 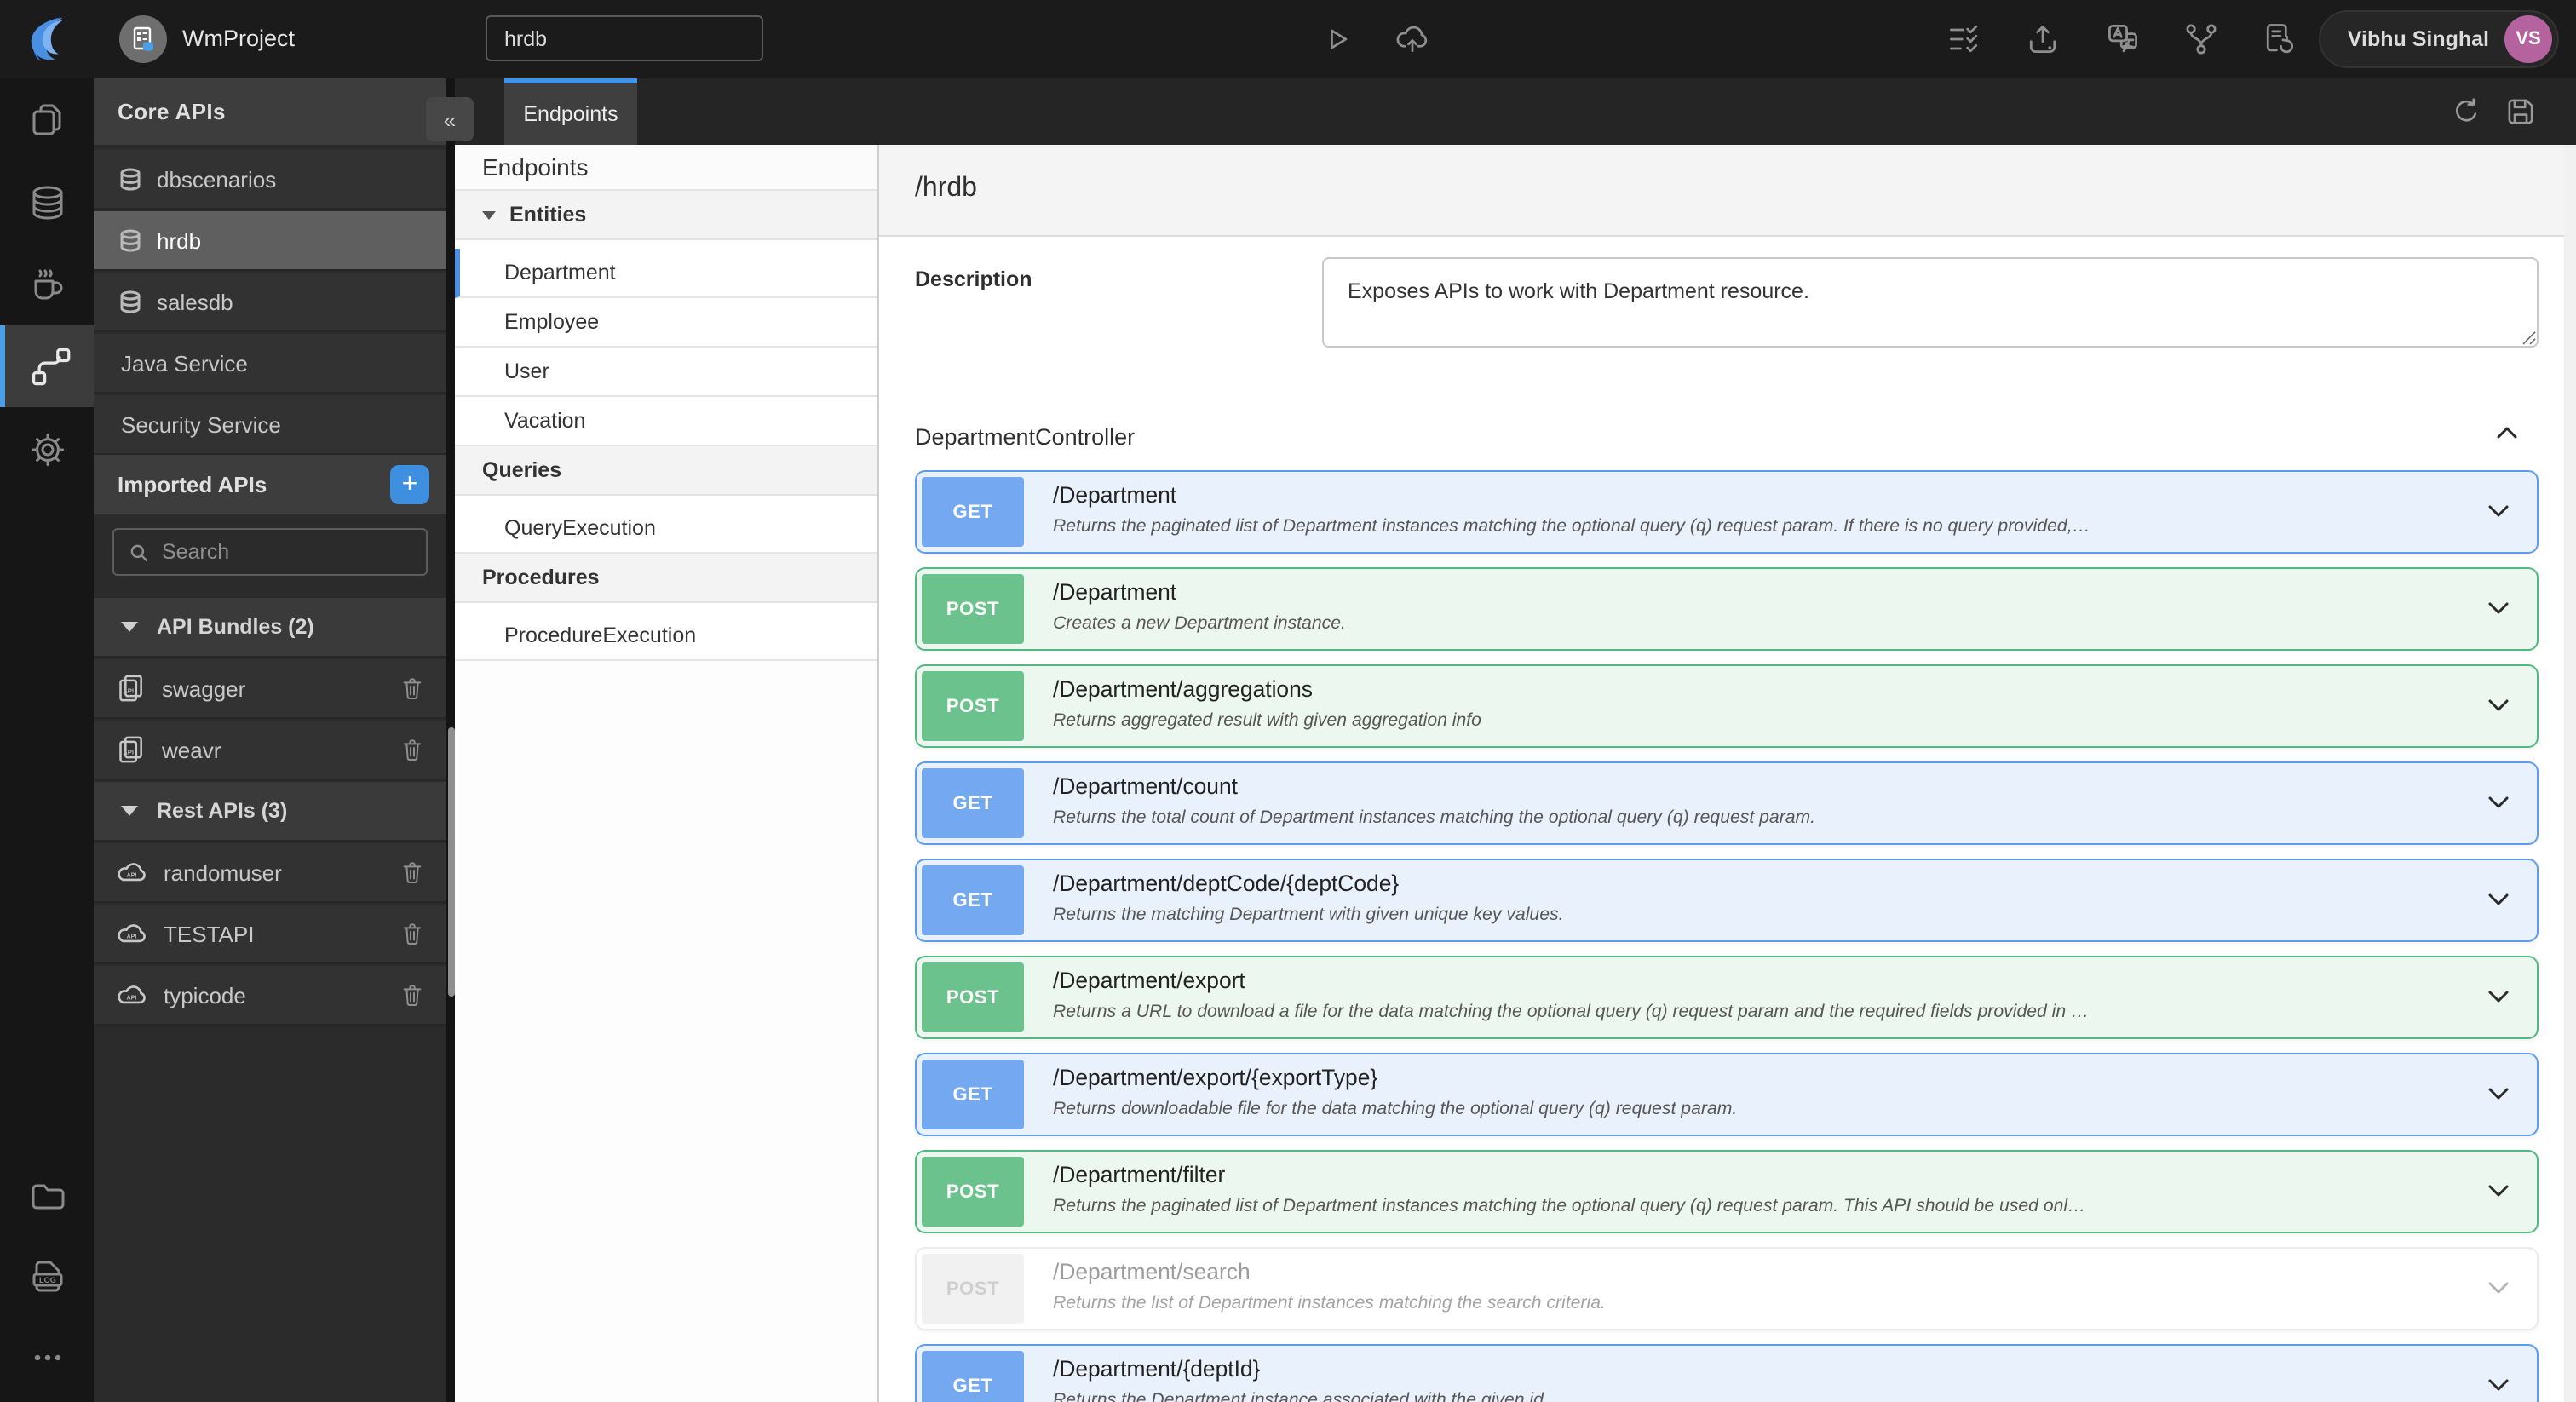 I want to click on sidebar-item-hrdb: hrdb, so click(x=270, y=241).